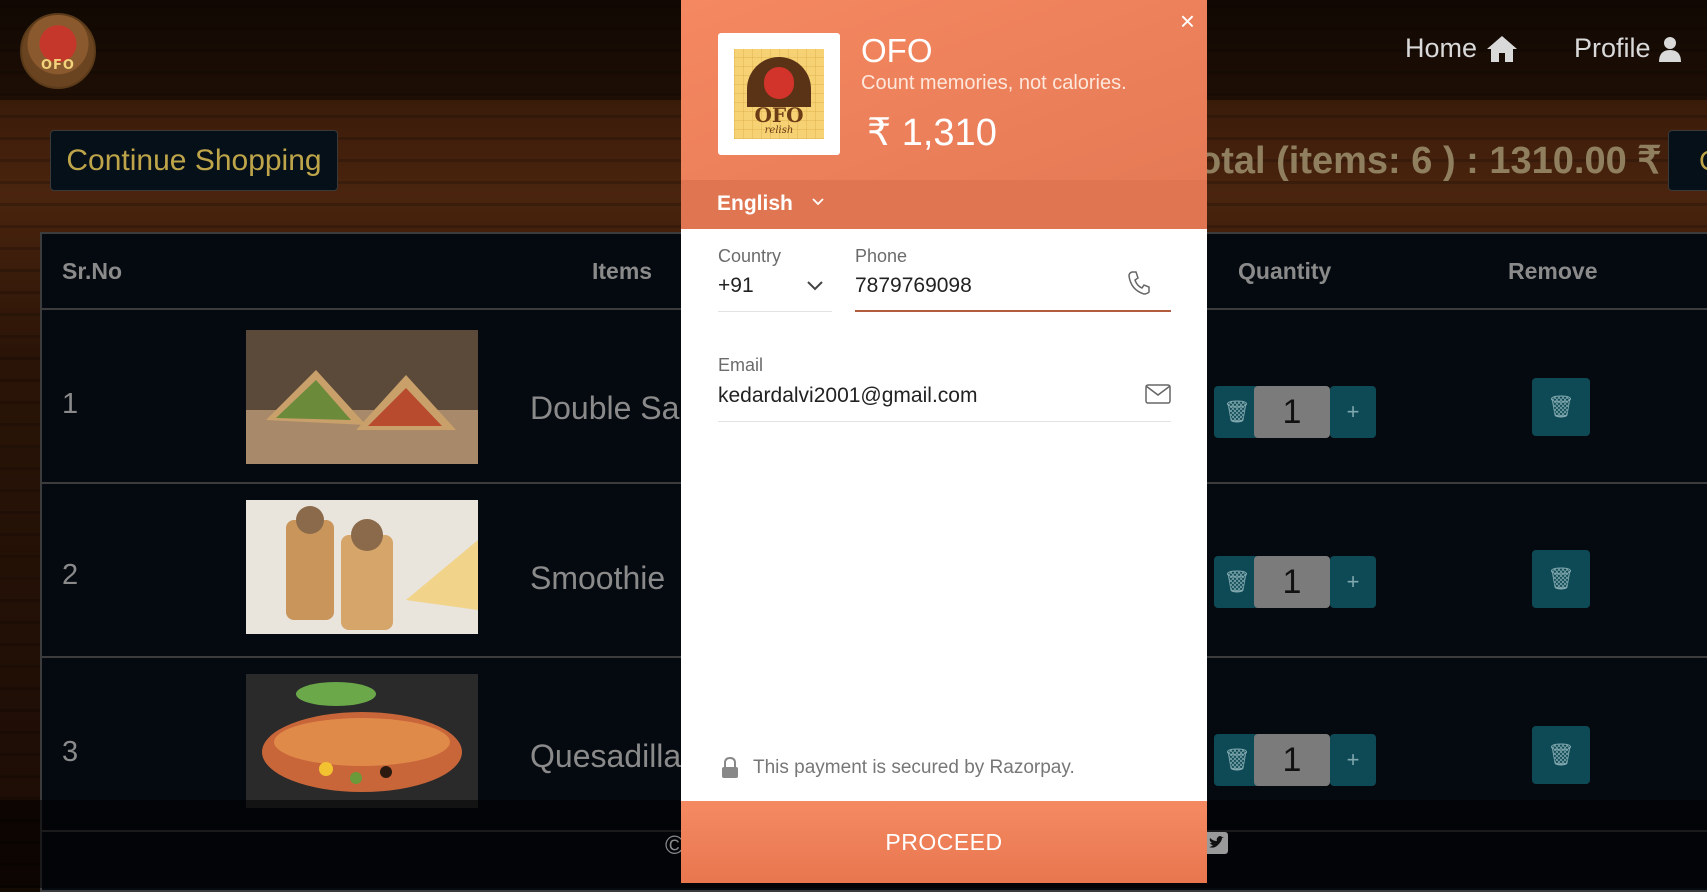  Describe the element at coordinates (622, 271) in the screenshot. I see `header-items: Items` at that location.